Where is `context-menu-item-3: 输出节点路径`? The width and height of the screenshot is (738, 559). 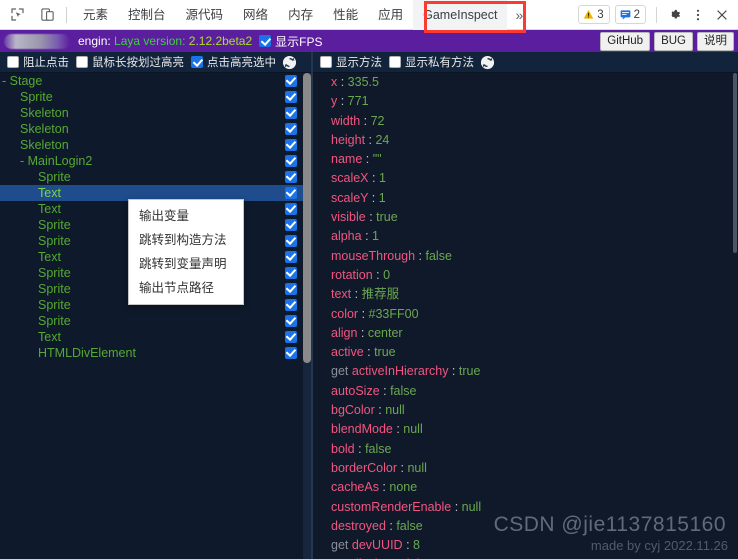
context-menu-item-3: 输出节点路径 is located at coordinates (186, 288).